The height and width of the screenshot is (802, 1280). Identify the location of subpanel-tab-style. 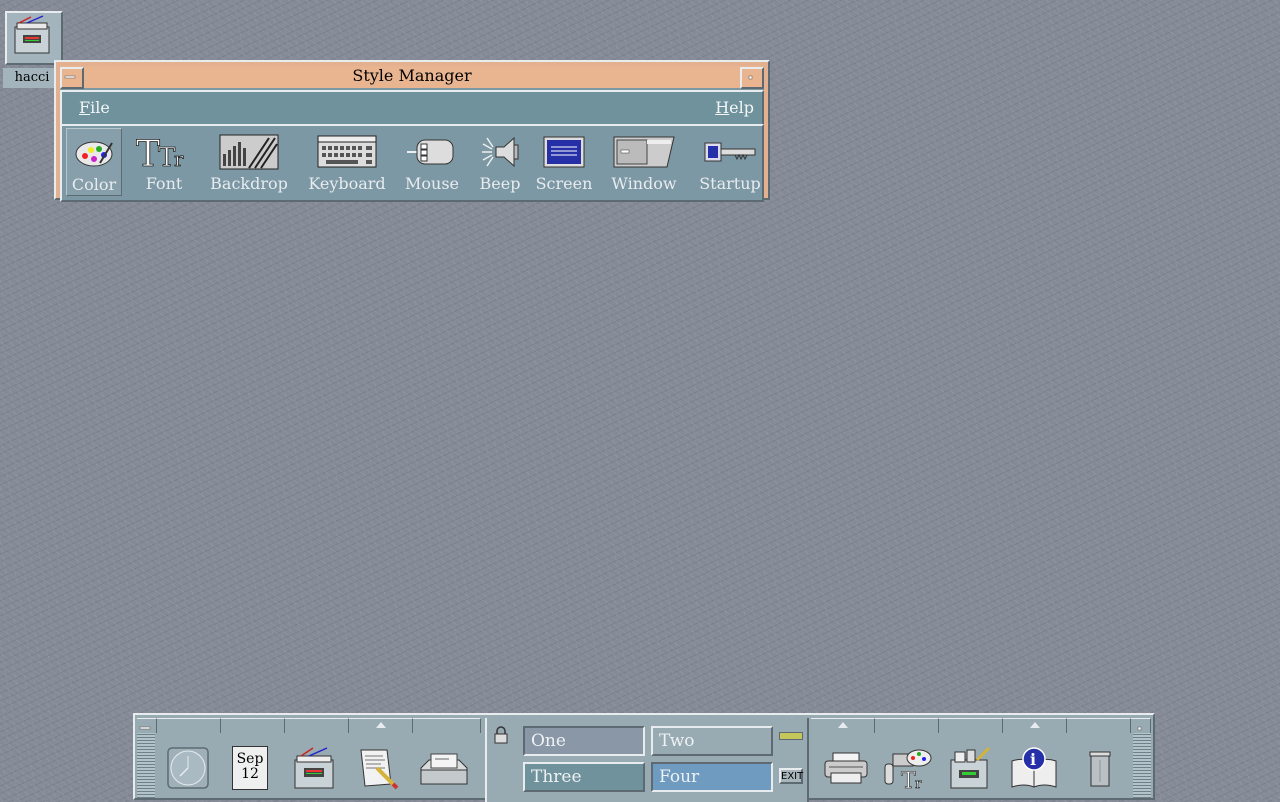
(907, 725).